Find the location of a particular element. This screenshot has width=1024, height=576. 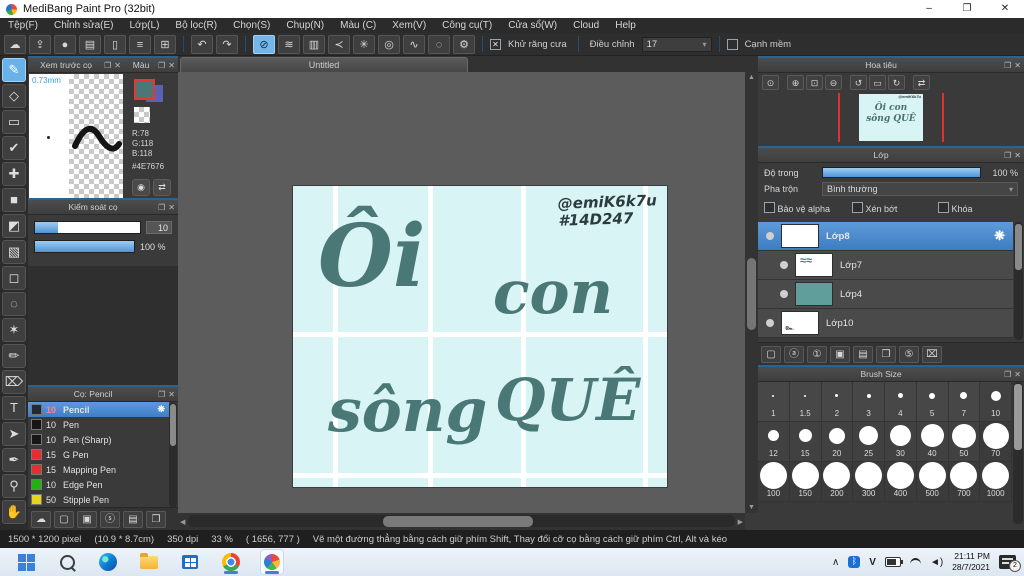

polyline-tool: ✔ is located at coordinates (14, 148).